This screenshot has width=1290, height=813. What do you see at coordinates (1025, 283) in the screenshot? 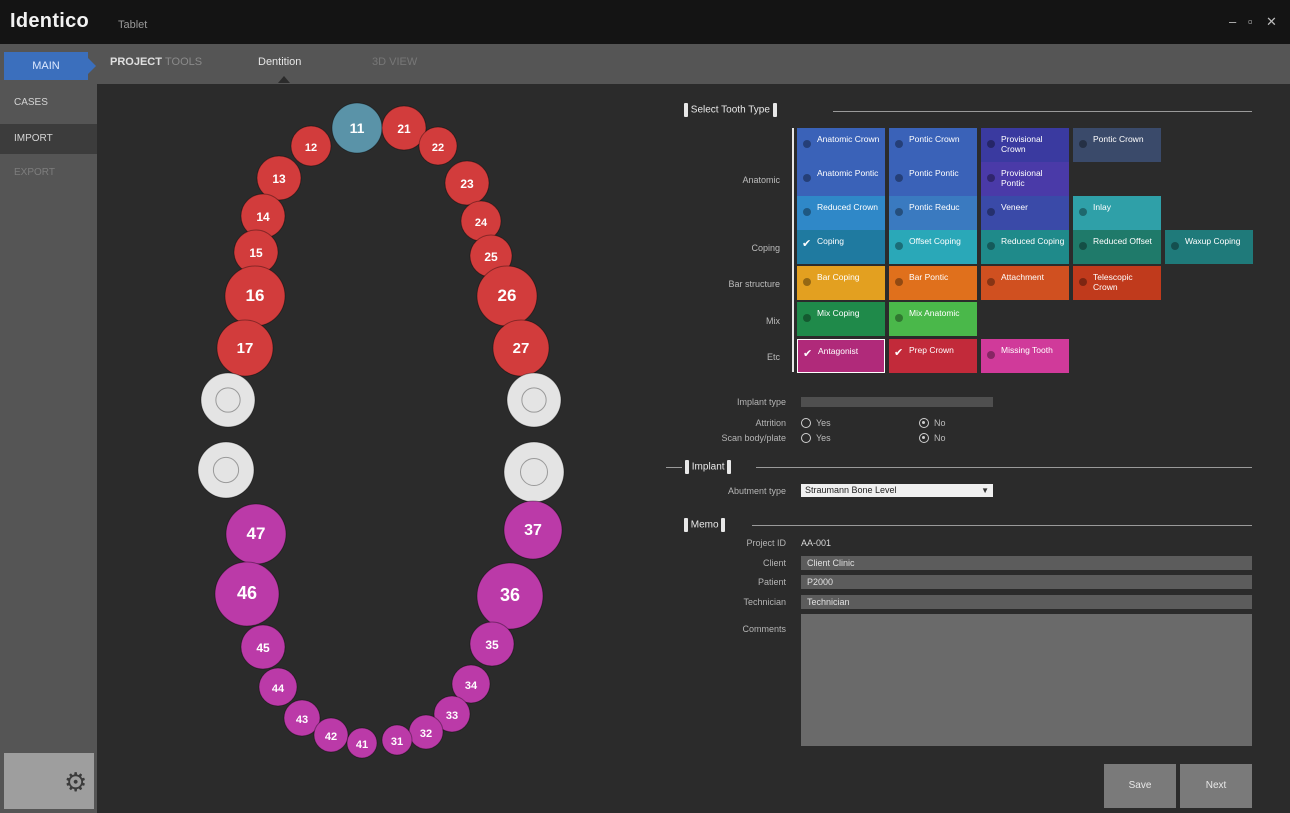
I see `tooth-type-button: Attachment` at bounding box center [1025, 283].